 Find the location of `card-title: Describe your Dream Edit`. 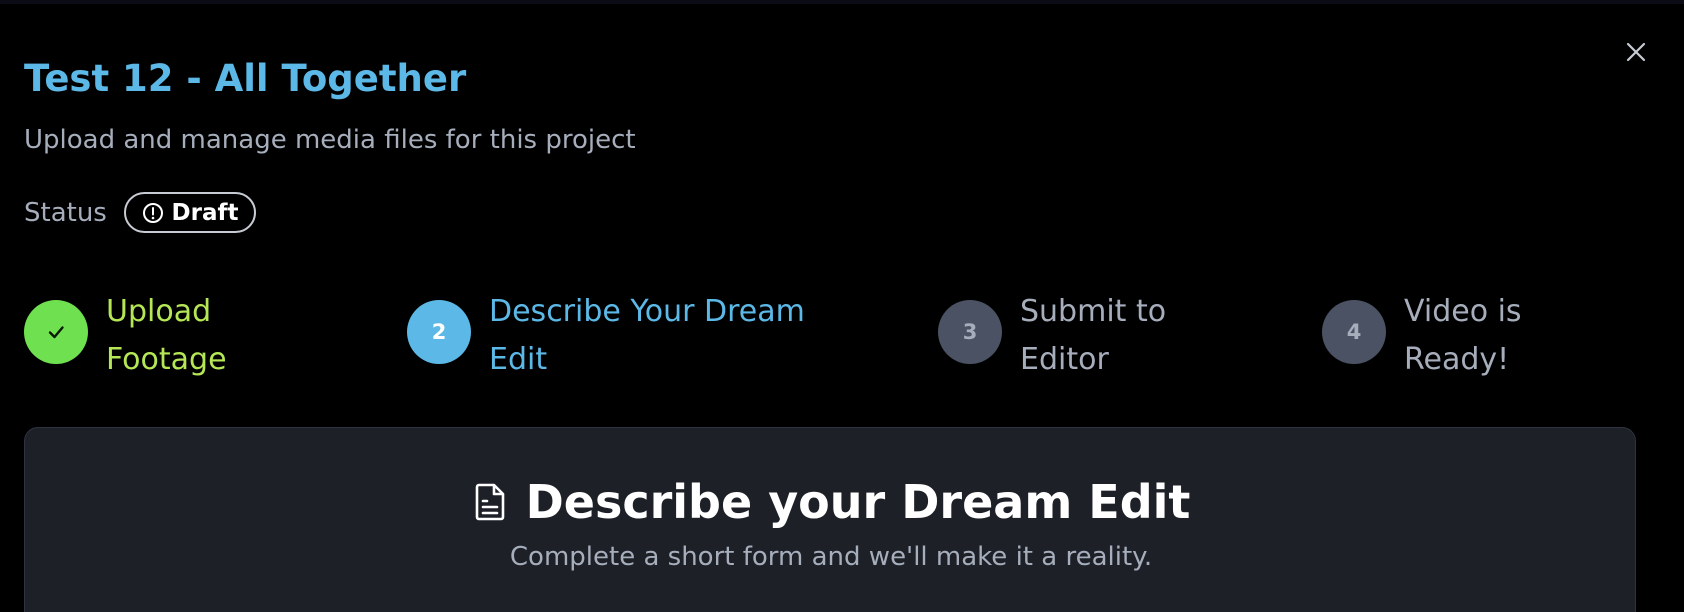

card-title: Describe your Dream Edit is located at coordinates (858, 502).